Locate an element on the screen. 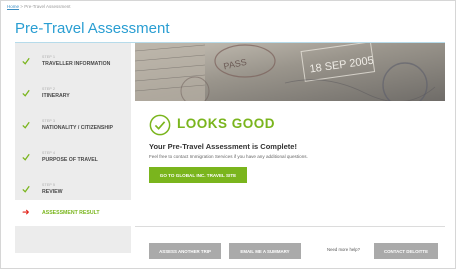  result-headline: LOOKS GOOD is located at coordinates (226, 123).